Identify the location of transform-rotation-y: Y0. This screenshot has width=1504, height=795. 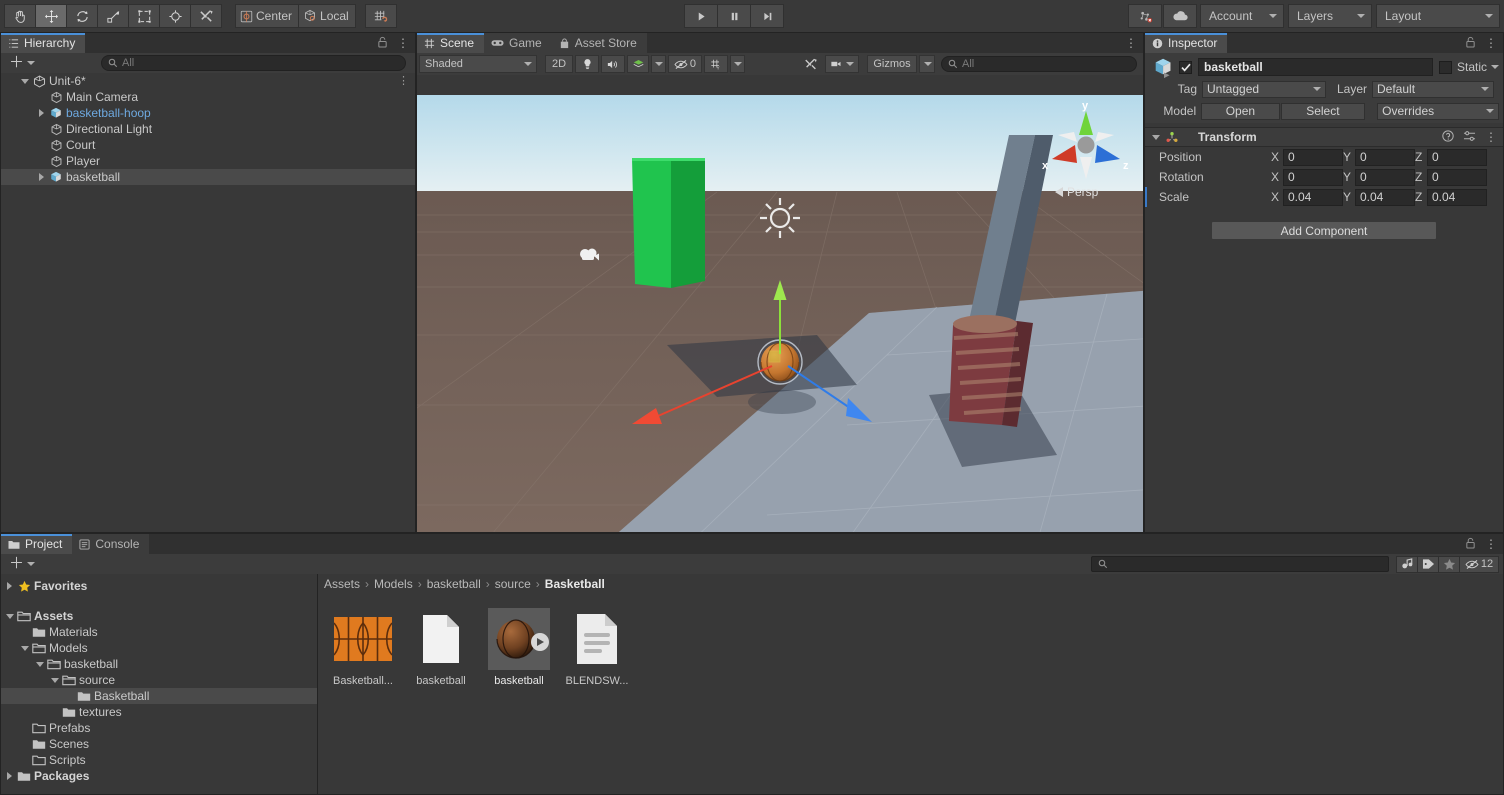
(1379, 177).